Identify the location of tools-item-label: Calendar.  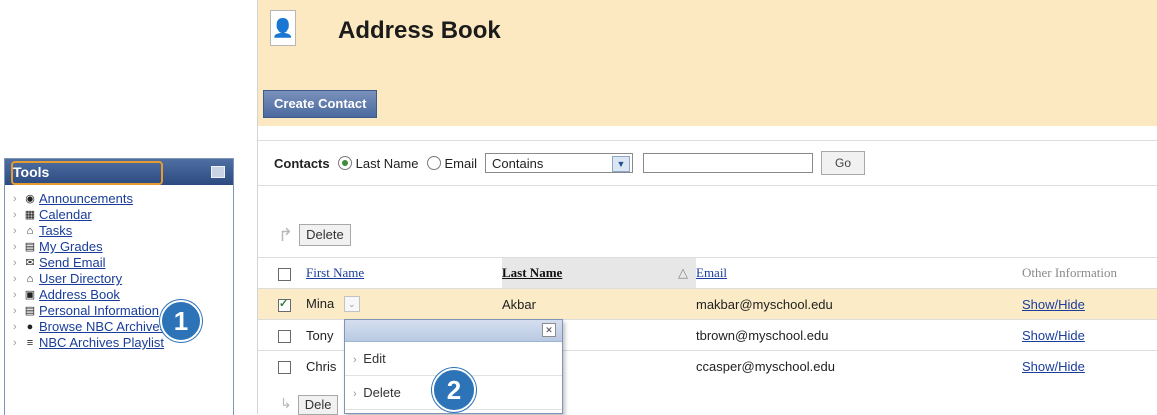
(65, 215).